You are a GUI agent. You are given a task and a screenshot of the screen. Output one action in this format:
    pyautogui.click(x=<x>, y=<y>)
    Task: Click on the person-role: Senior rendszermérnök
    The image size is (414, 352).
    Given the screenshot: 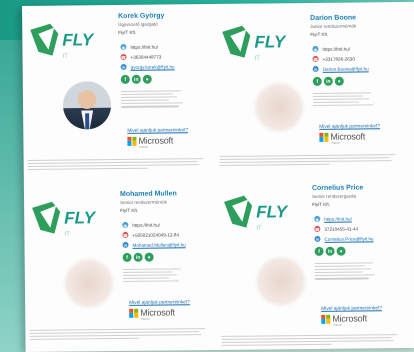 What is the action you would take?
    pyautogui.click(x=143, y=202)
    